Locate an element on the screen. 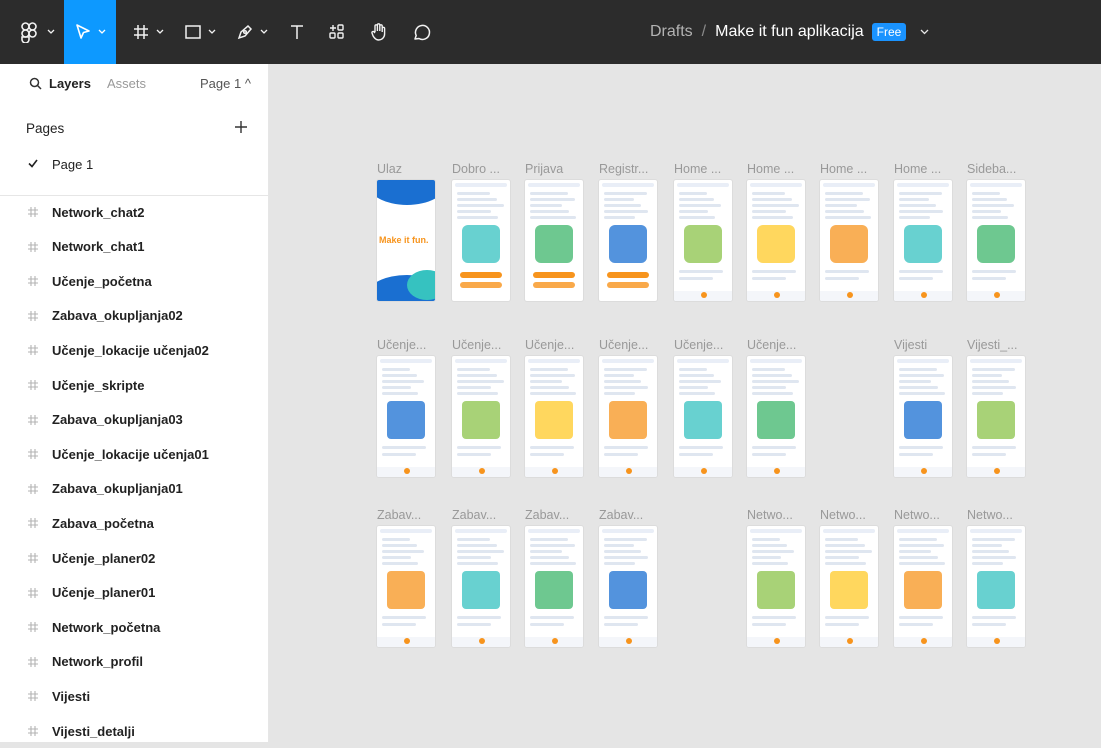 This screenshot has width=1101, height=748. layer-row: Network_chat2 is located at coordinates (134, 212).